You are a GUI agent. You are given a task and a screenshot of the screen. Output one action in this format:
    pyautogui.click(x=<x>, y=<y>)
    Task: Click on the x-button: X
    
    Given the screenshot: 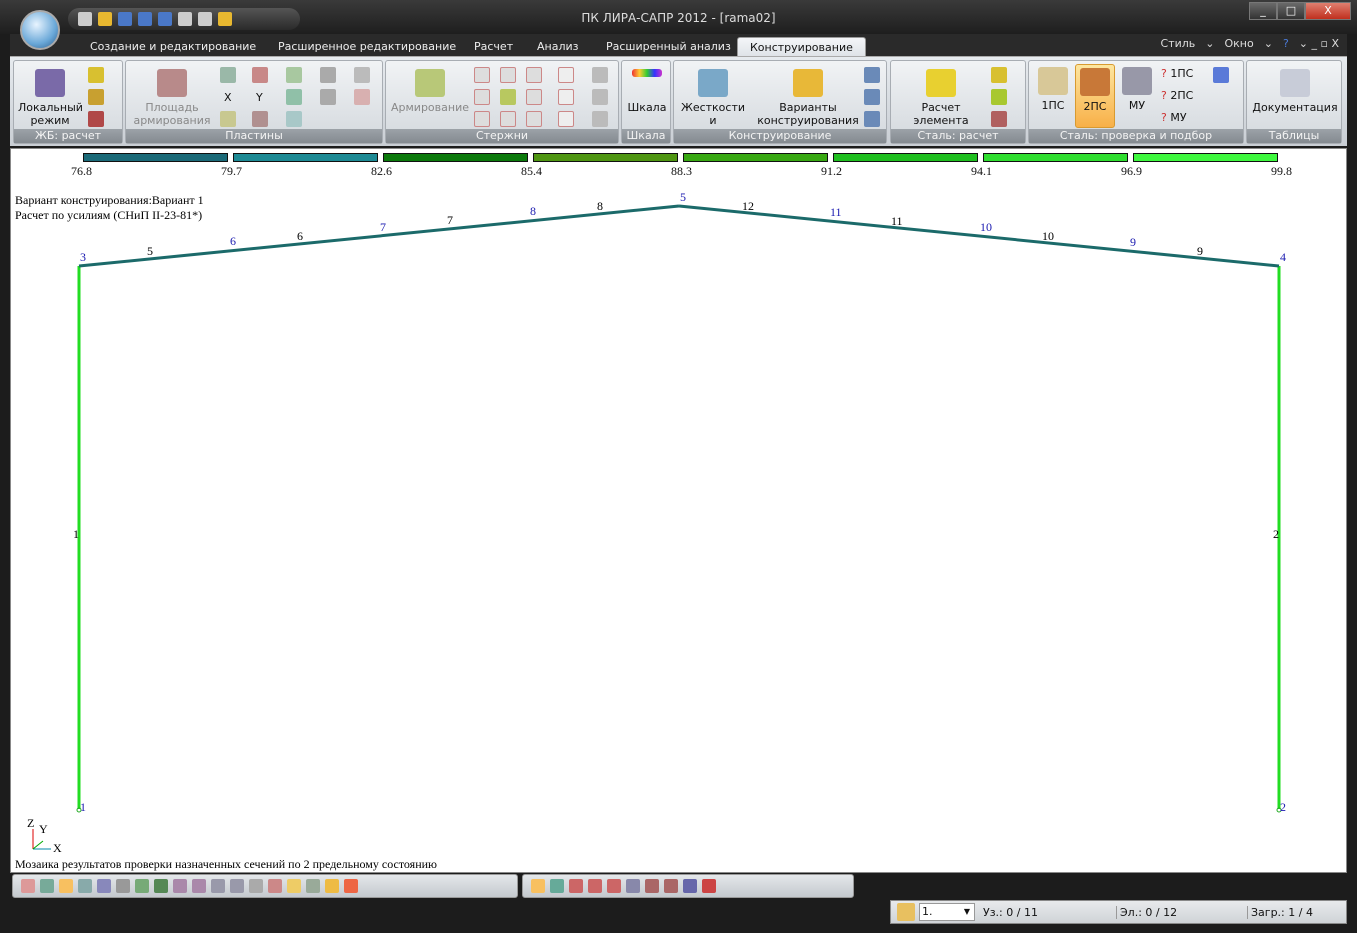 What is the action you would take?
    pyautogui.click(x=228, y=97)
    